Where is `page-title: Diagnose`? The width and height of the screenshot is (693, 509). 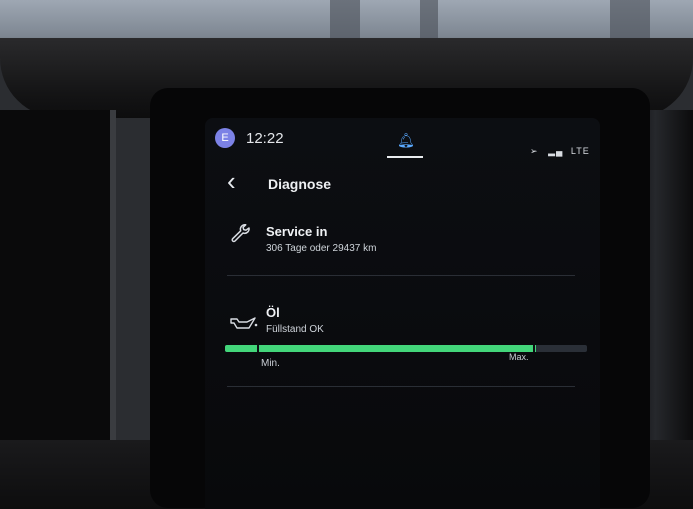 page-title: Diagnose is located at coordinates (300, 184).